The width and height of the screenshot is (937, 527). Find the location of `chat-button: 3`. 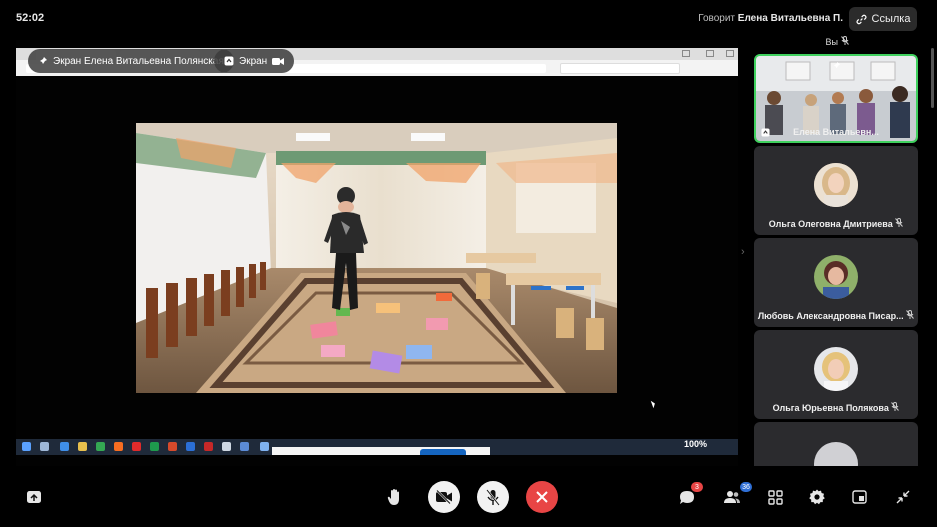

chat-button: 3 is located at coordinates (690, 494).